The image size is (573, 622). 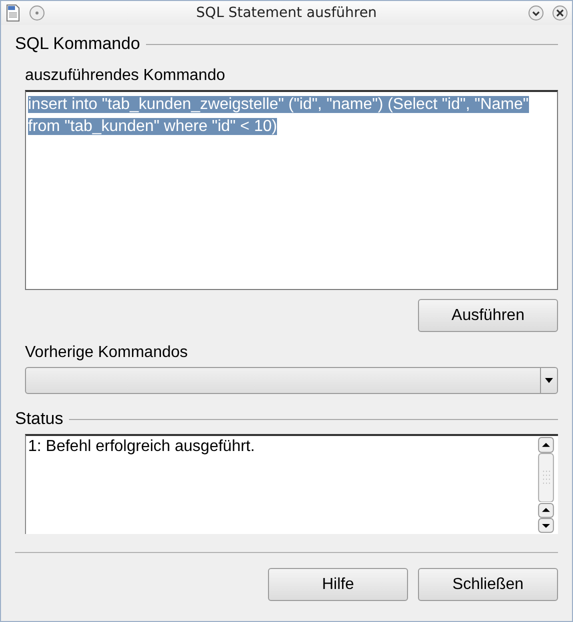 I want to click on field-label: Vorherige Kommandos, so click(x=107, y=353).